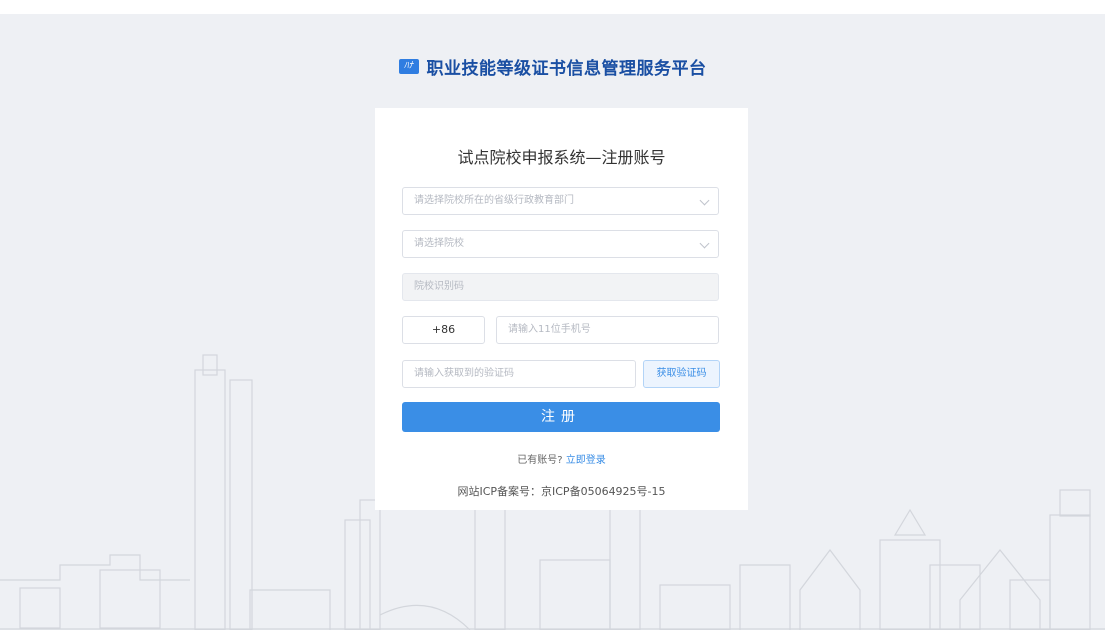 The height and width of the screenshot is (630, 1105). Describe the element at coordinates (560, 244) in the screenshot. I see `school-select: 请选择院校` at that location.